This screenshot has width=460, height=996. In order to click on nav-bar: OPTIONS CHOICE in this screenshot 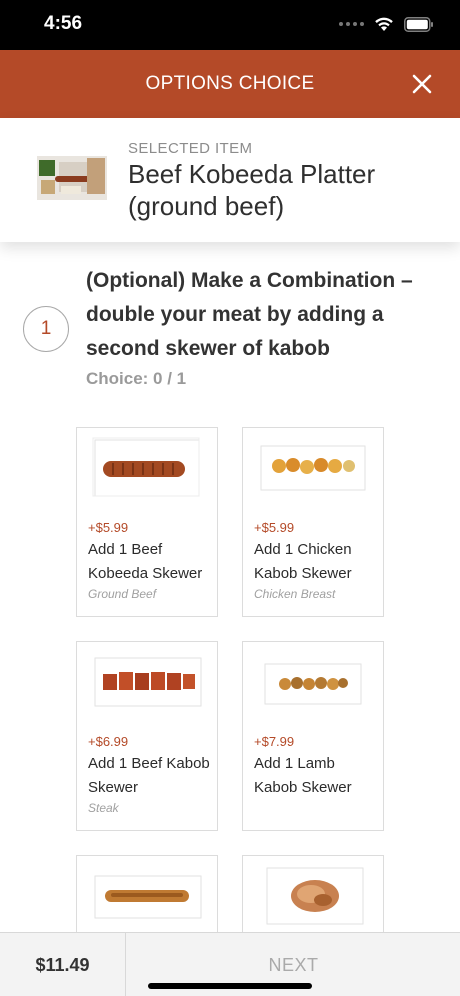, I will do `click(230, 84)`.